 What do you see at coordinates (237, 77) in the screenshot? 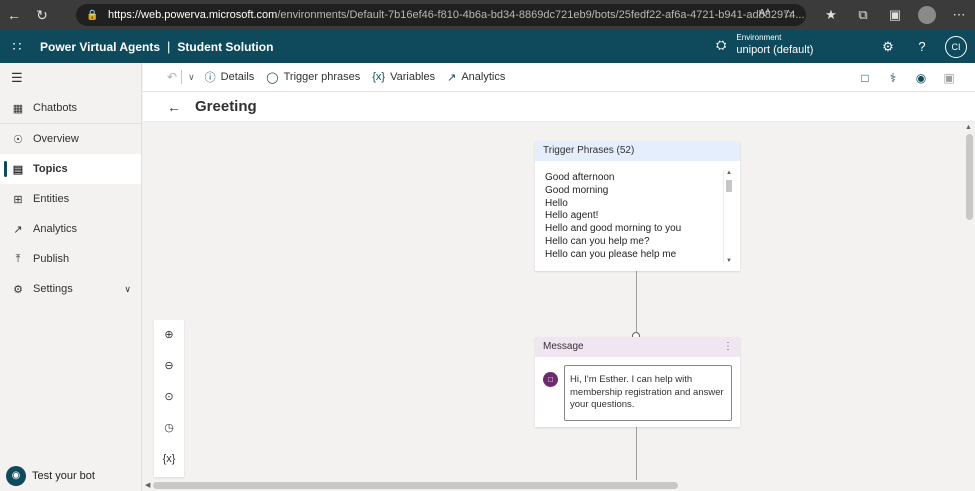
I see `details-label: Details` at bounding box center [237, 77].